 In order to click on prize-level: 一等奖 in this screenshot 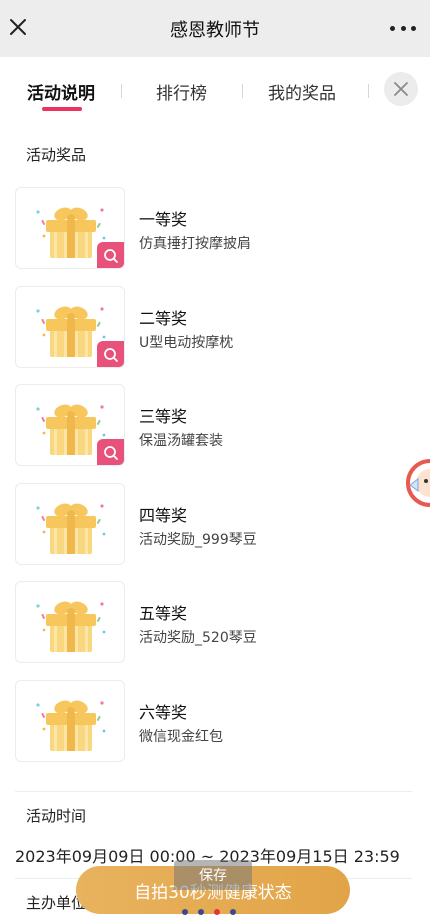, I will do `click(163, 219)`.